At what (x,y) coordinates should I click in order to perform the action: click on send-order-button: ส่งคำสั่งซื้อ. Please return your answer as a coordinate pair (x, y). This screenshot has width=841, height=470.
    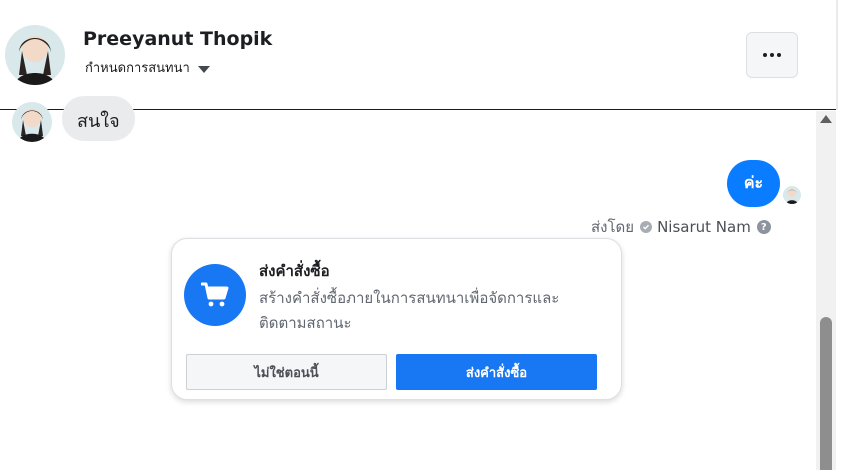
    Looking at the image, I should click on (496, 372).